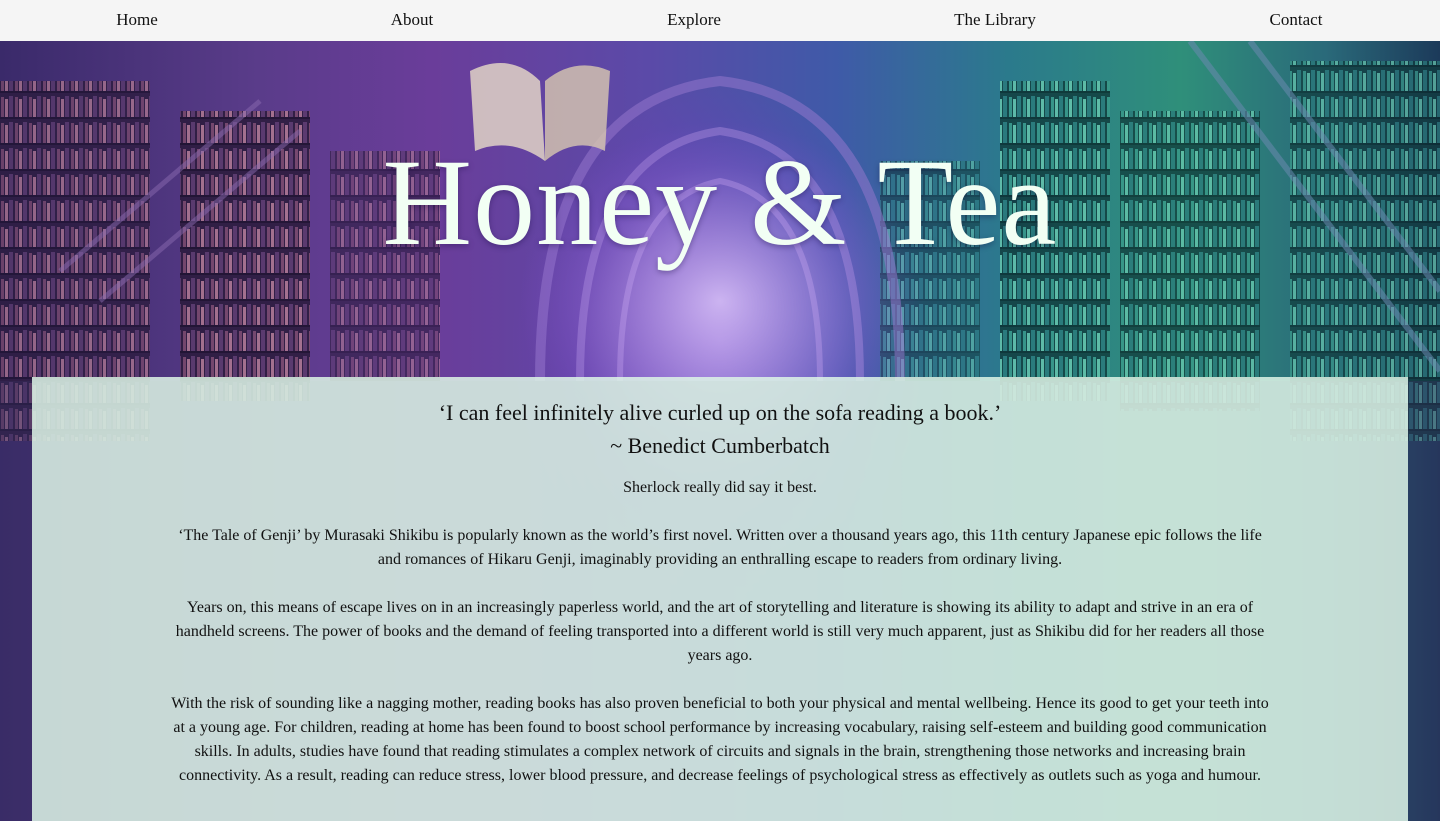 This screenshot has width=1440, height=821. What do you see at coordinates (995, 20) in the screenshot?
I see `nav-library-link: The Library` at bounding box center [995, 20].